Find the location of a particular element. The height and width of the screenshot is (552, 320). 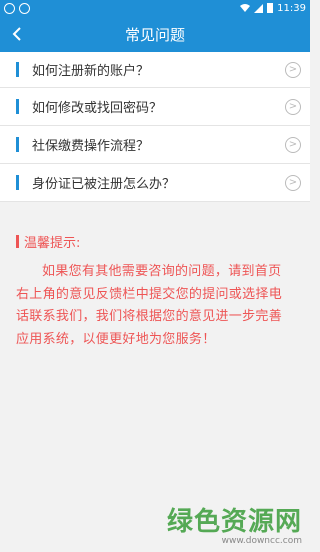

tips-title: 温馨提示: is located at coordinates (52, 243).